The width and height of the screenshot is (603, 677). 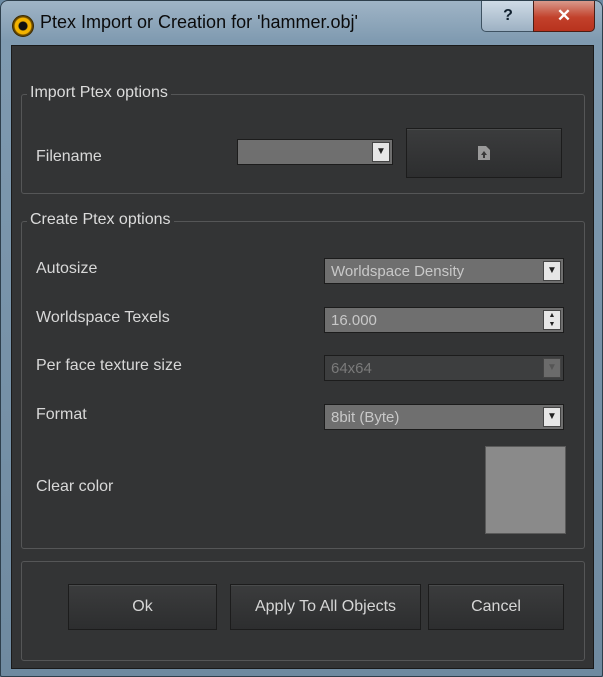 I want to click on clear-color-swatch, so click(x=525, y=490).